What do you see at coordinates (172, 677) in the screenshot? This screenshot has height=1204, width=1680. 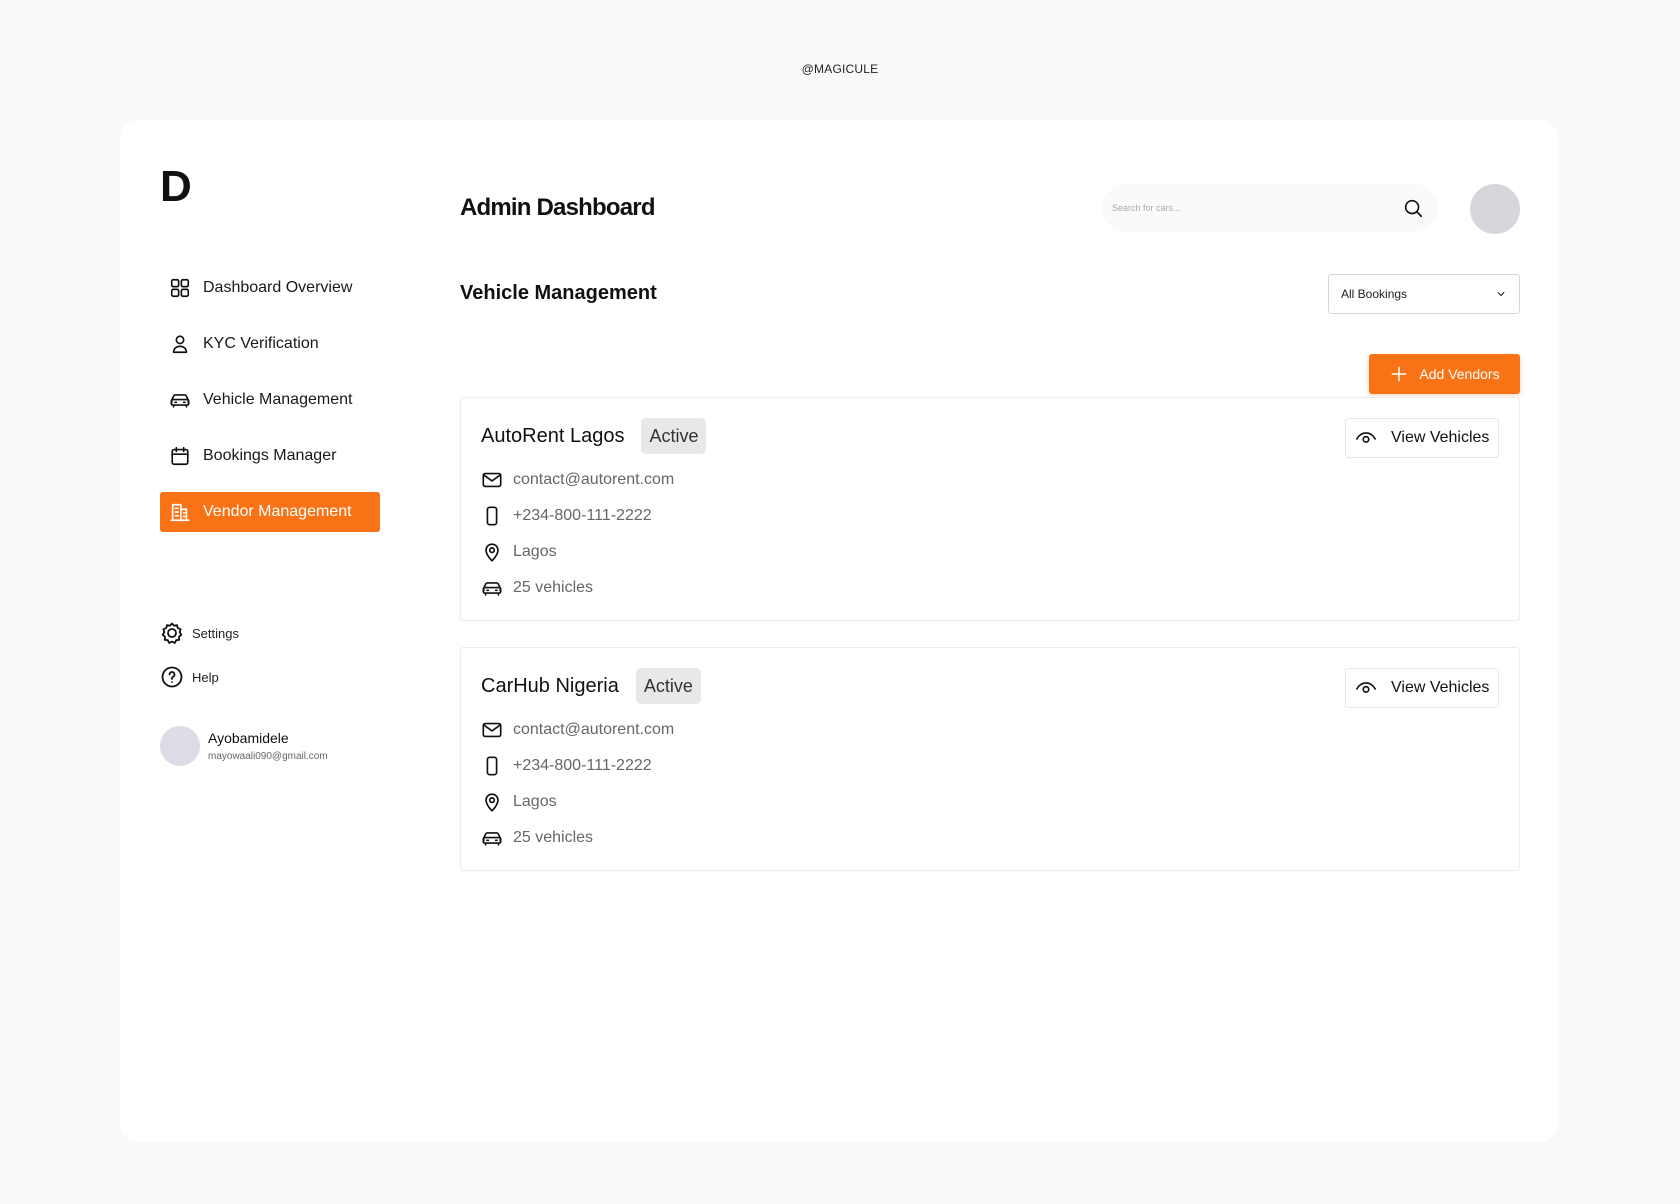 I see `help-circle-icon` at bounding box center [172, 677].